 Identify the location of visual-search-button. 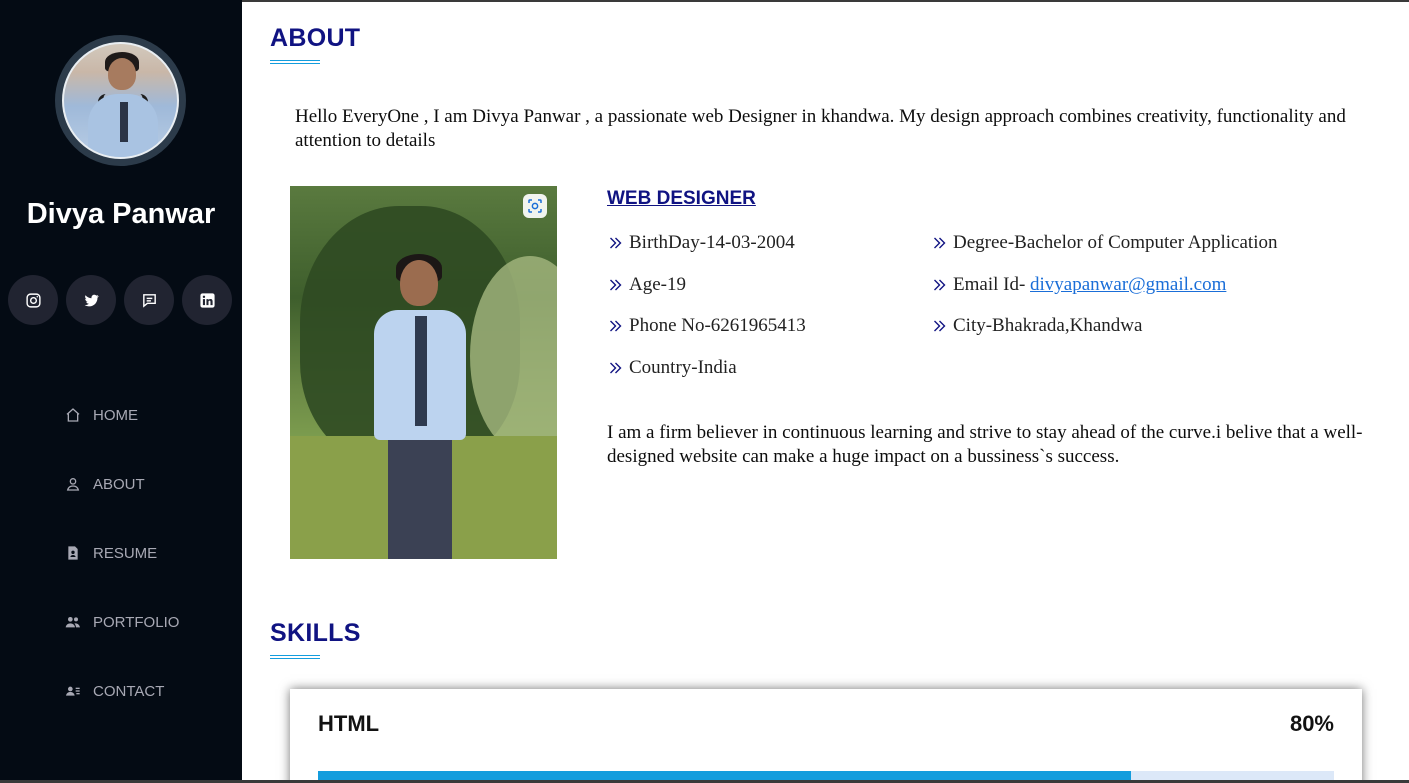
(535, 206).